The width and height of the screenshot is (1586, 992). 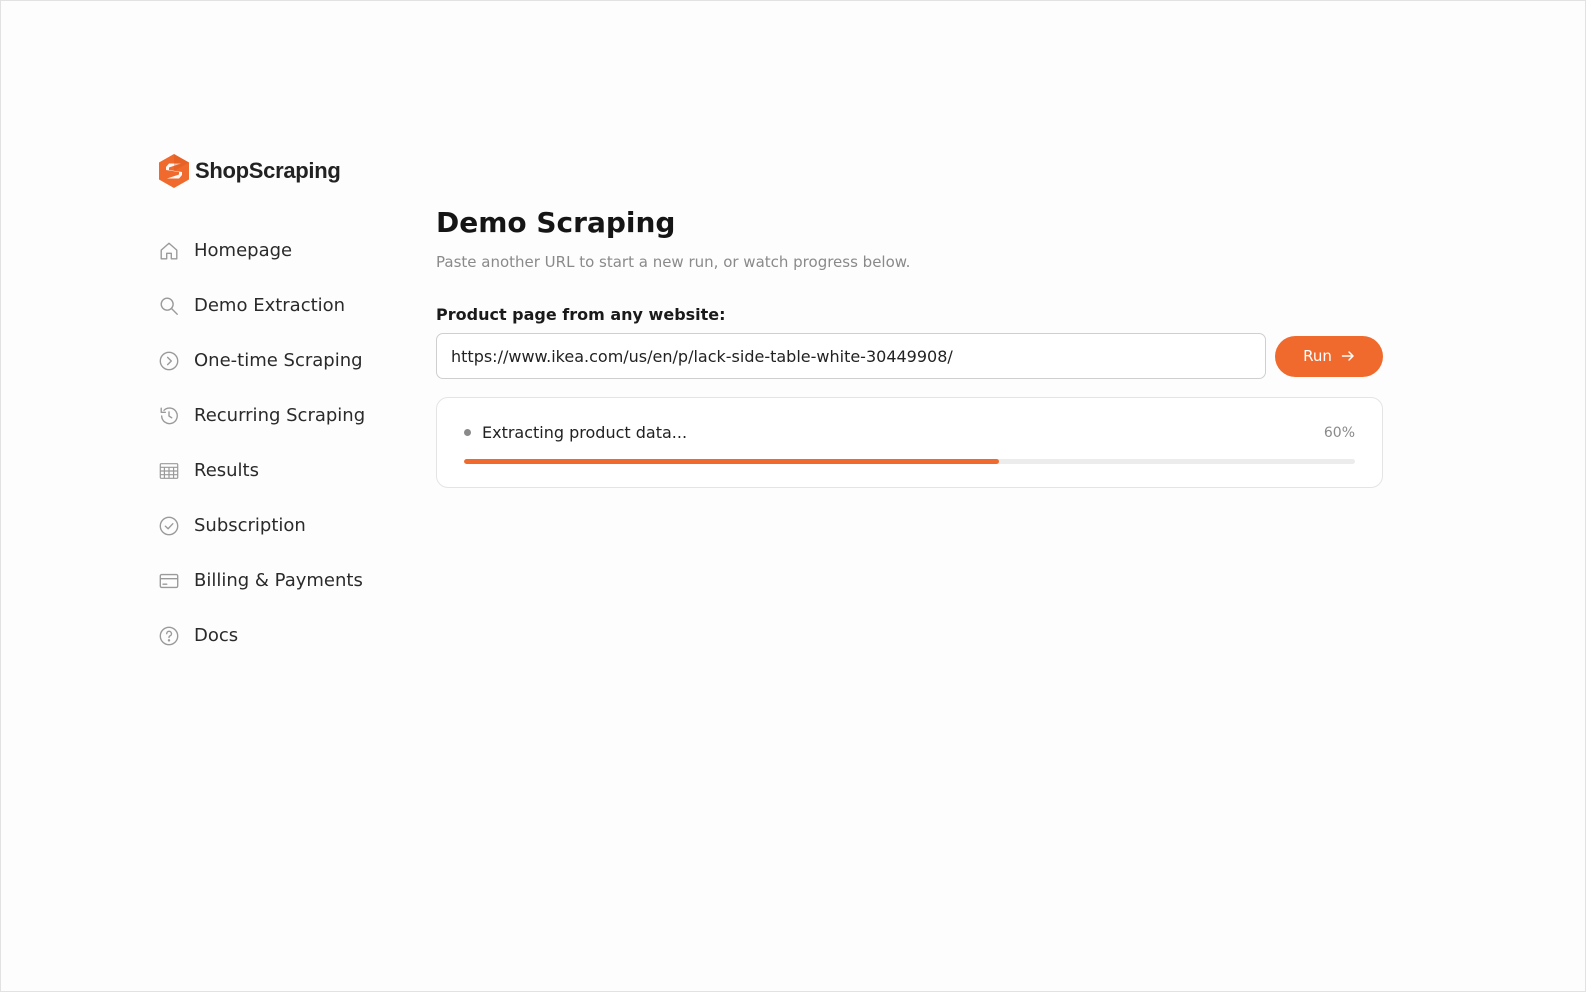 What do you see at coordinates (1347, 356) in the screenshot?
I see `arrow-right-icon` at bounding box center [1347, 356].